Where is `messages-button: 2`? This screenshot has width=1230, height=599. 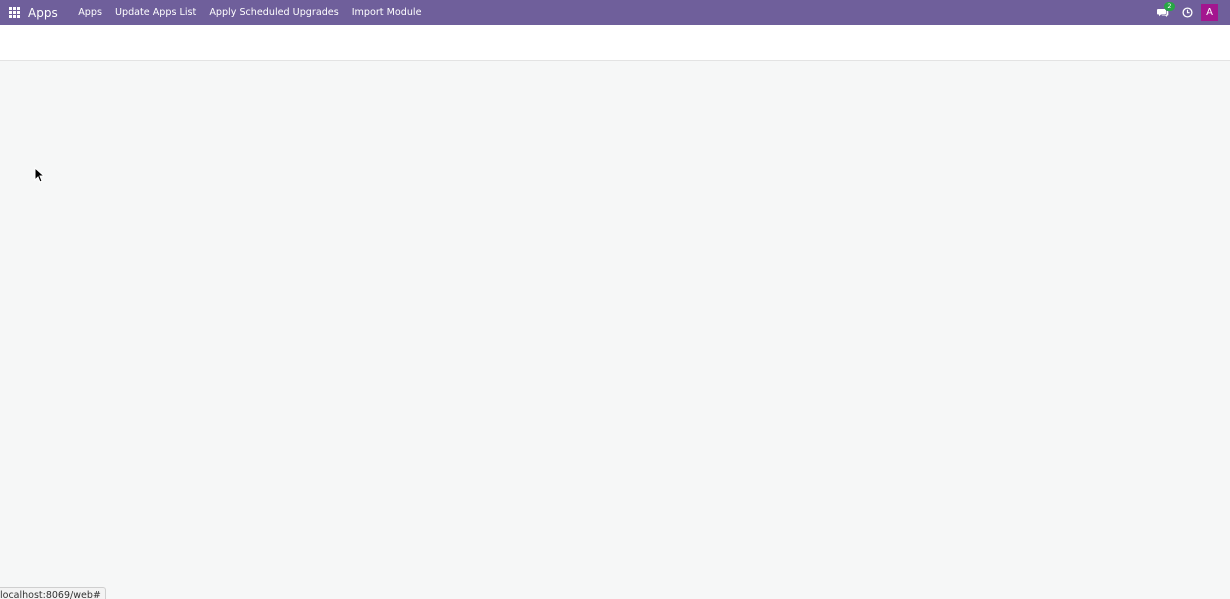
messages-button: 2 is located at coordinates (1163, 12).